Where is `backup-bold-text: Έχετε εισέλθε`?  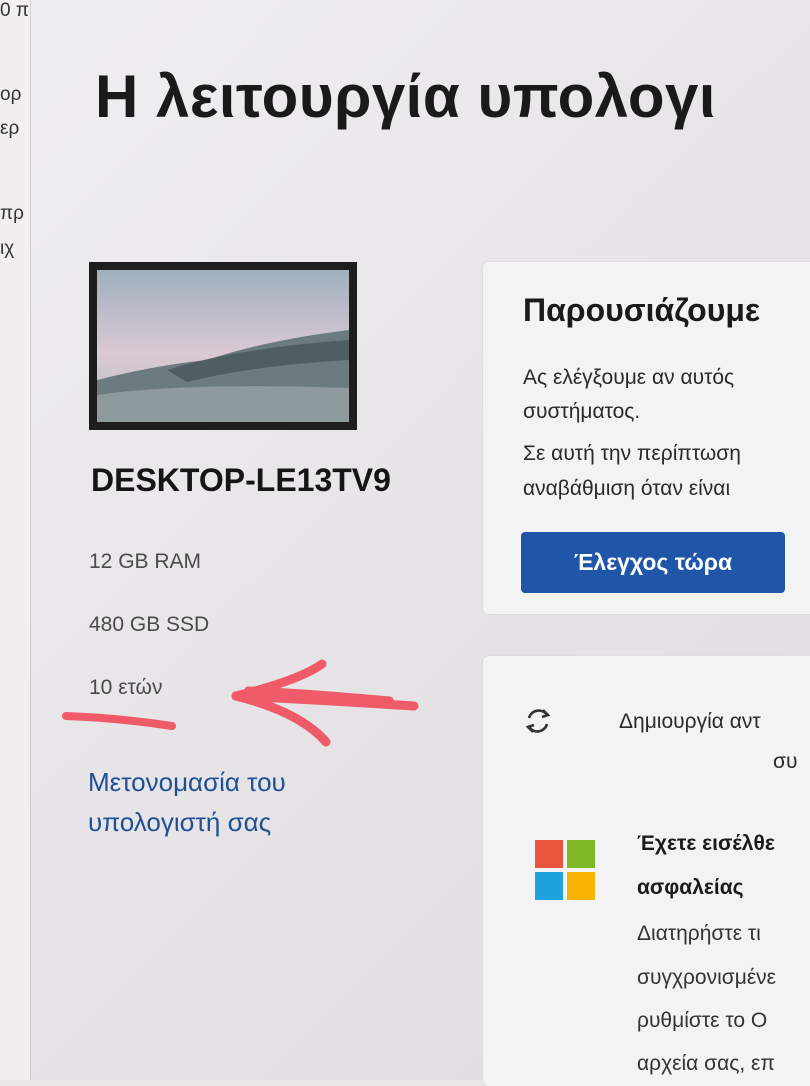 backup-bold-text: Έχετε εισέλθε is located at coordinates (706, 843).